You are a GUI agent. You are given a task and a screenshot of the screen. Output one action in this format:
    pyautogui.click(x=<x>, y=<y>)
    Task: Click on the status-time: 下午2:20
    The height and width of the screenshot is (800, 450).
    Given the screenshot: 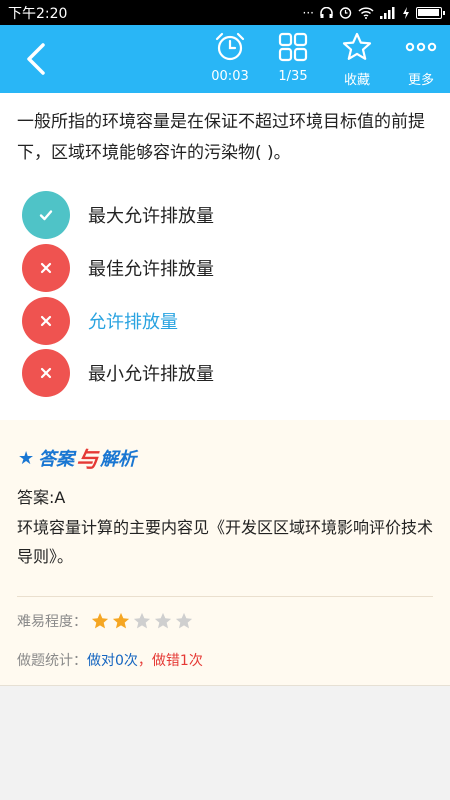 What is the action you would take?
    pyautogui.click(x=38, y=13)
    